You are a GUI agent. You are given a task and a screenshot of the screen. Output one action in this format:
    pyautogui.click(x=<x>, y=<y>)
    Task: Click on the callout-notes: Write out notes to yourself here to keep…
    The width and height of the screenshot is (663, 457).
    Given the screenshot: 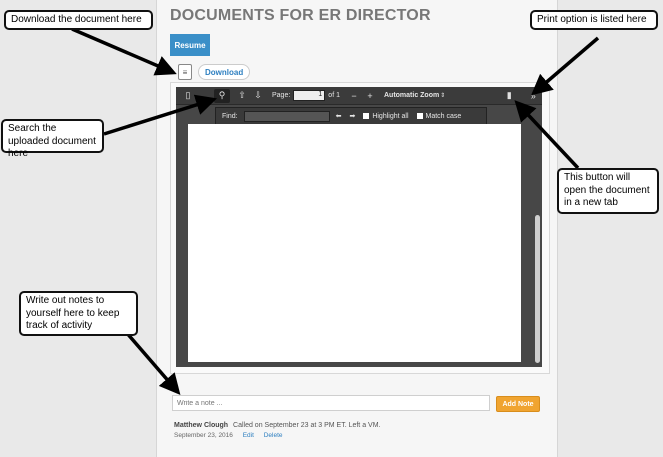 What is the action you would take?
    pyautogui.click(x=78, y=313)
    